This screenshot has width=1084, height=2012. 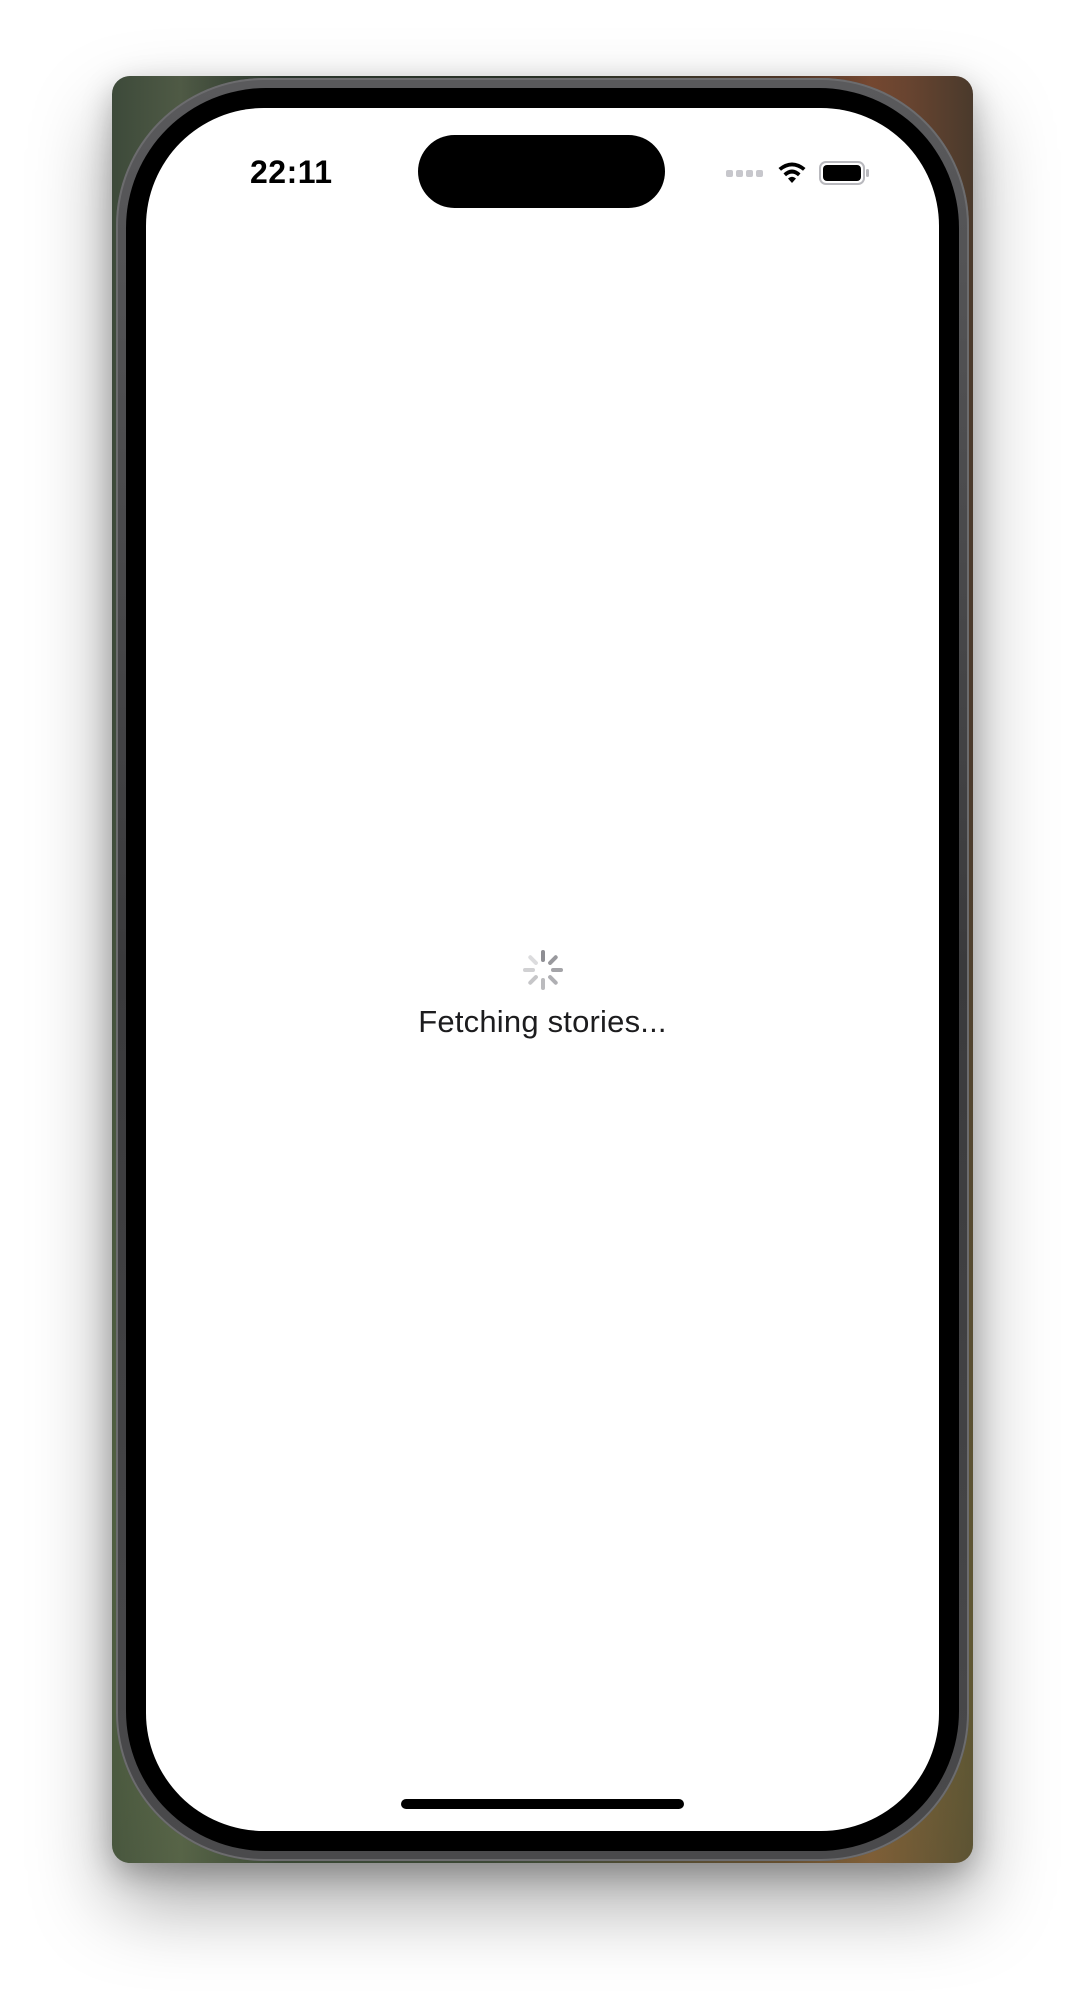 I want to click on wifi-icon, so click(x=792, y=173).